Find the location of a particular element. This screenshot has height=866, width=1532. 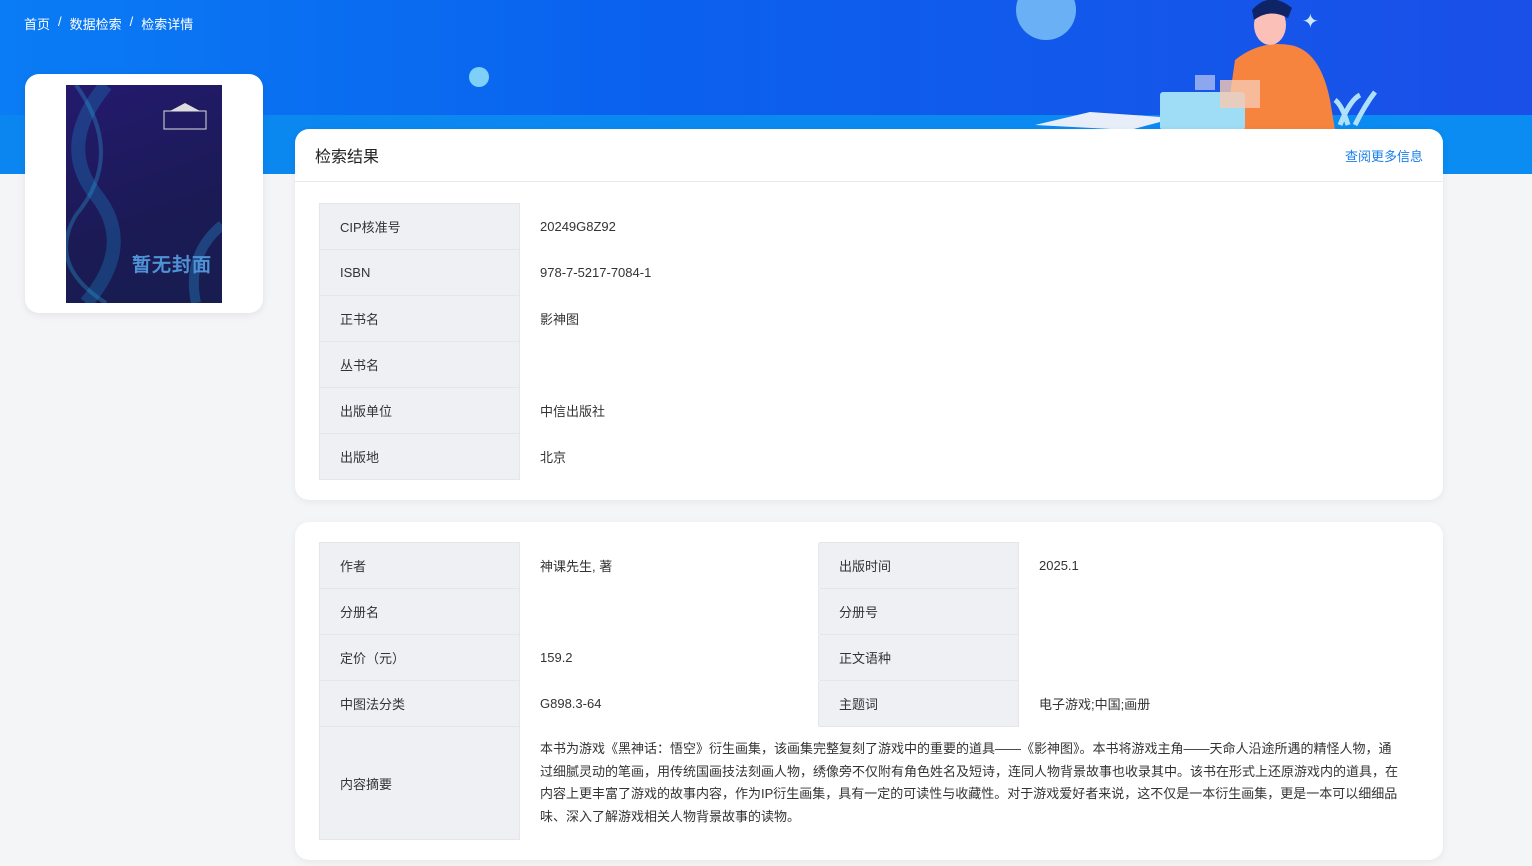

summary-label: 内容摘要 is located at coordinates (419, 783).